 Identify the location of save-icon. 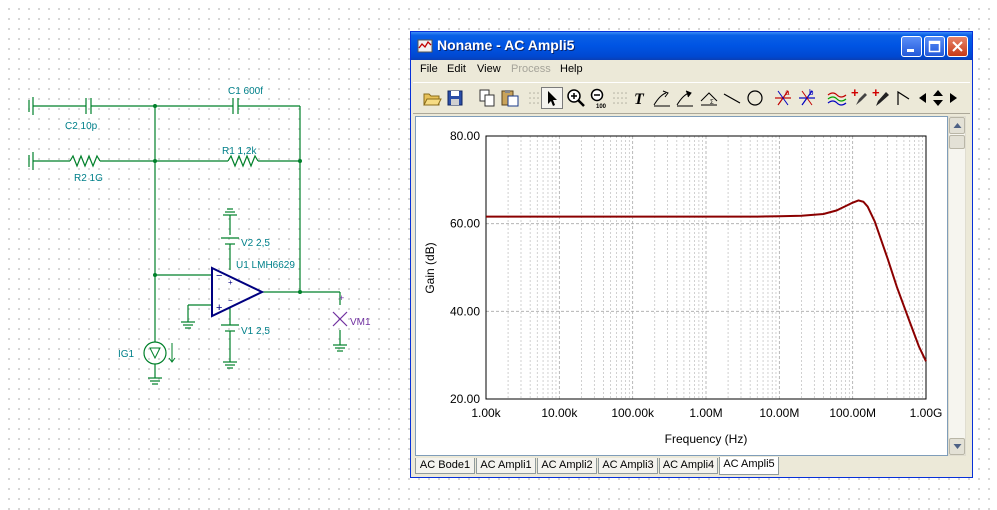
(455, 98).